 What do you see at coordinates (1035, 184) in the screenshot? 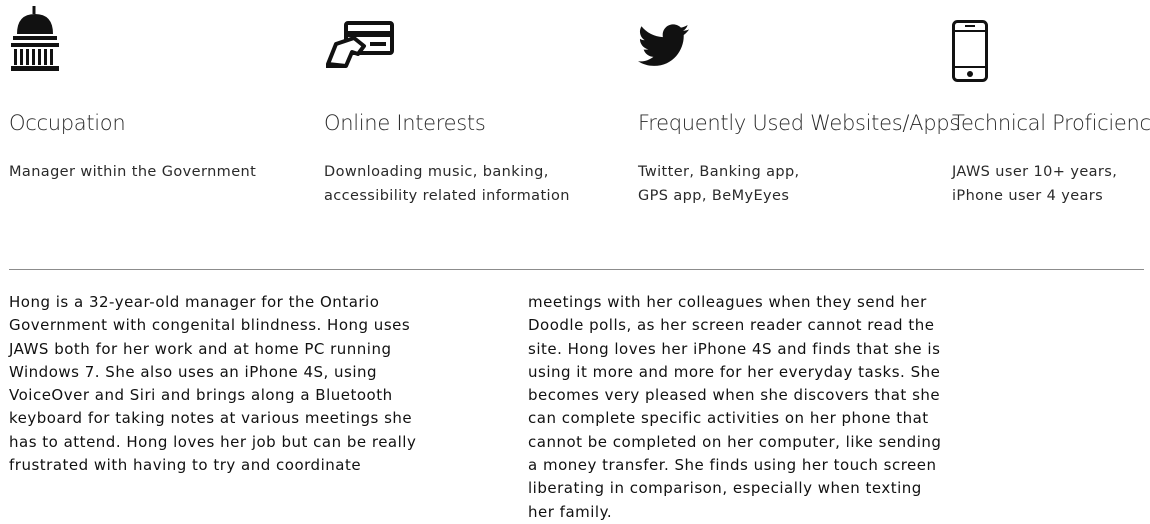
I see `technical-proficiency-text: JAWS user 10+ years, iPhone user 4 years` at bounding box center [1035, 184].